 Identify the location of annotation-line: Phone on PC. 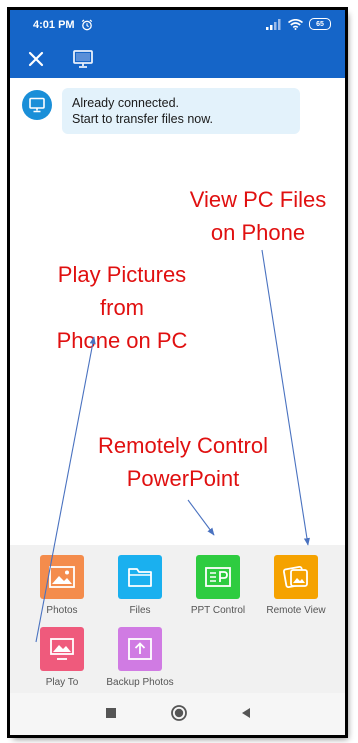
(122, 340).